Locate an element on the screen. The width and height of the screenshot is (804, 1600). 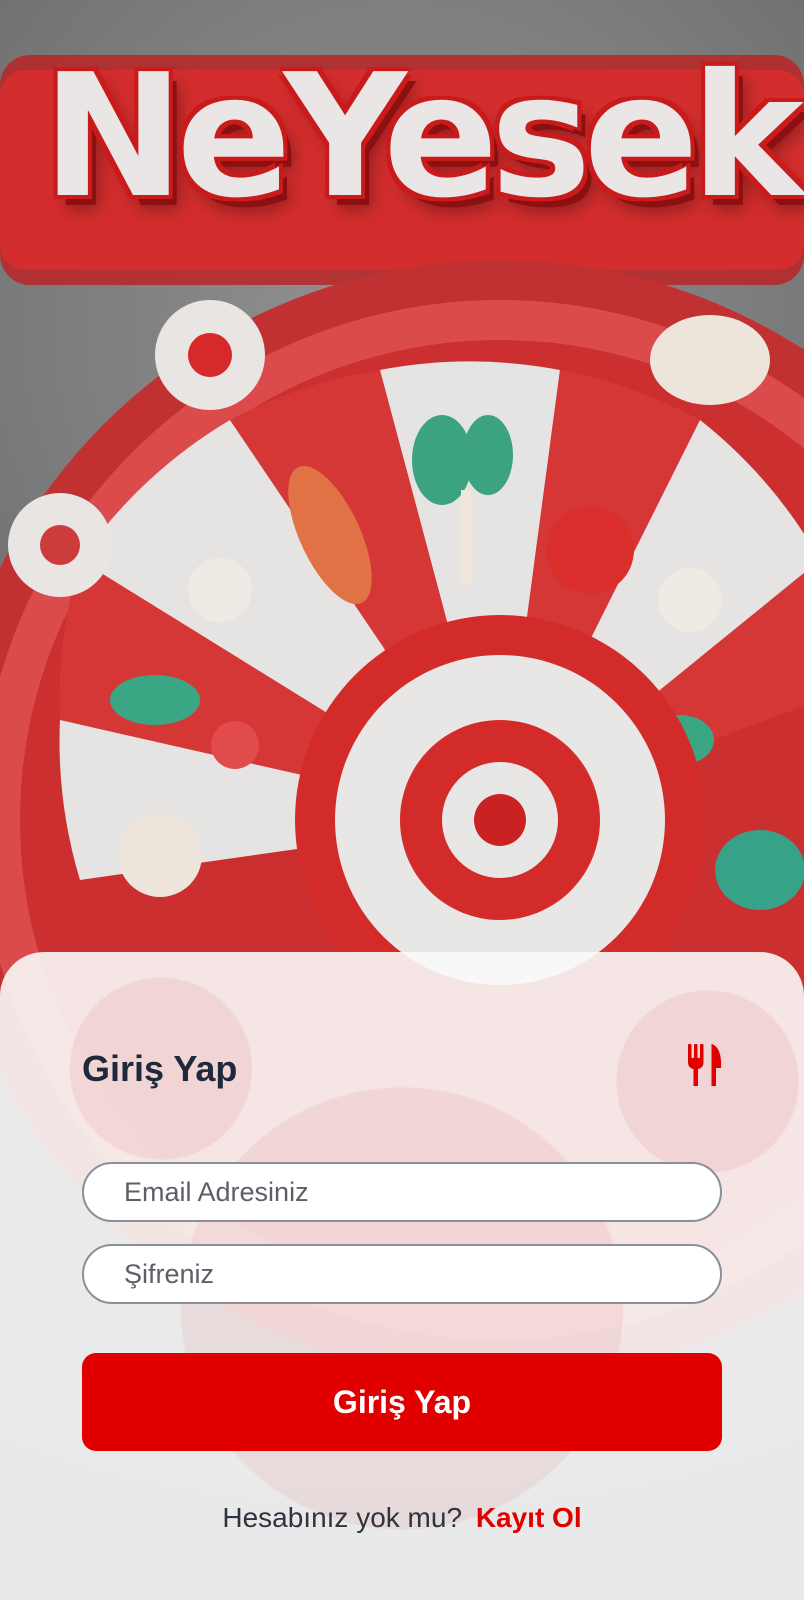
signup-row: Hesabınız yok mu? Kayıt Ol is located at coordinates (402, 1518).